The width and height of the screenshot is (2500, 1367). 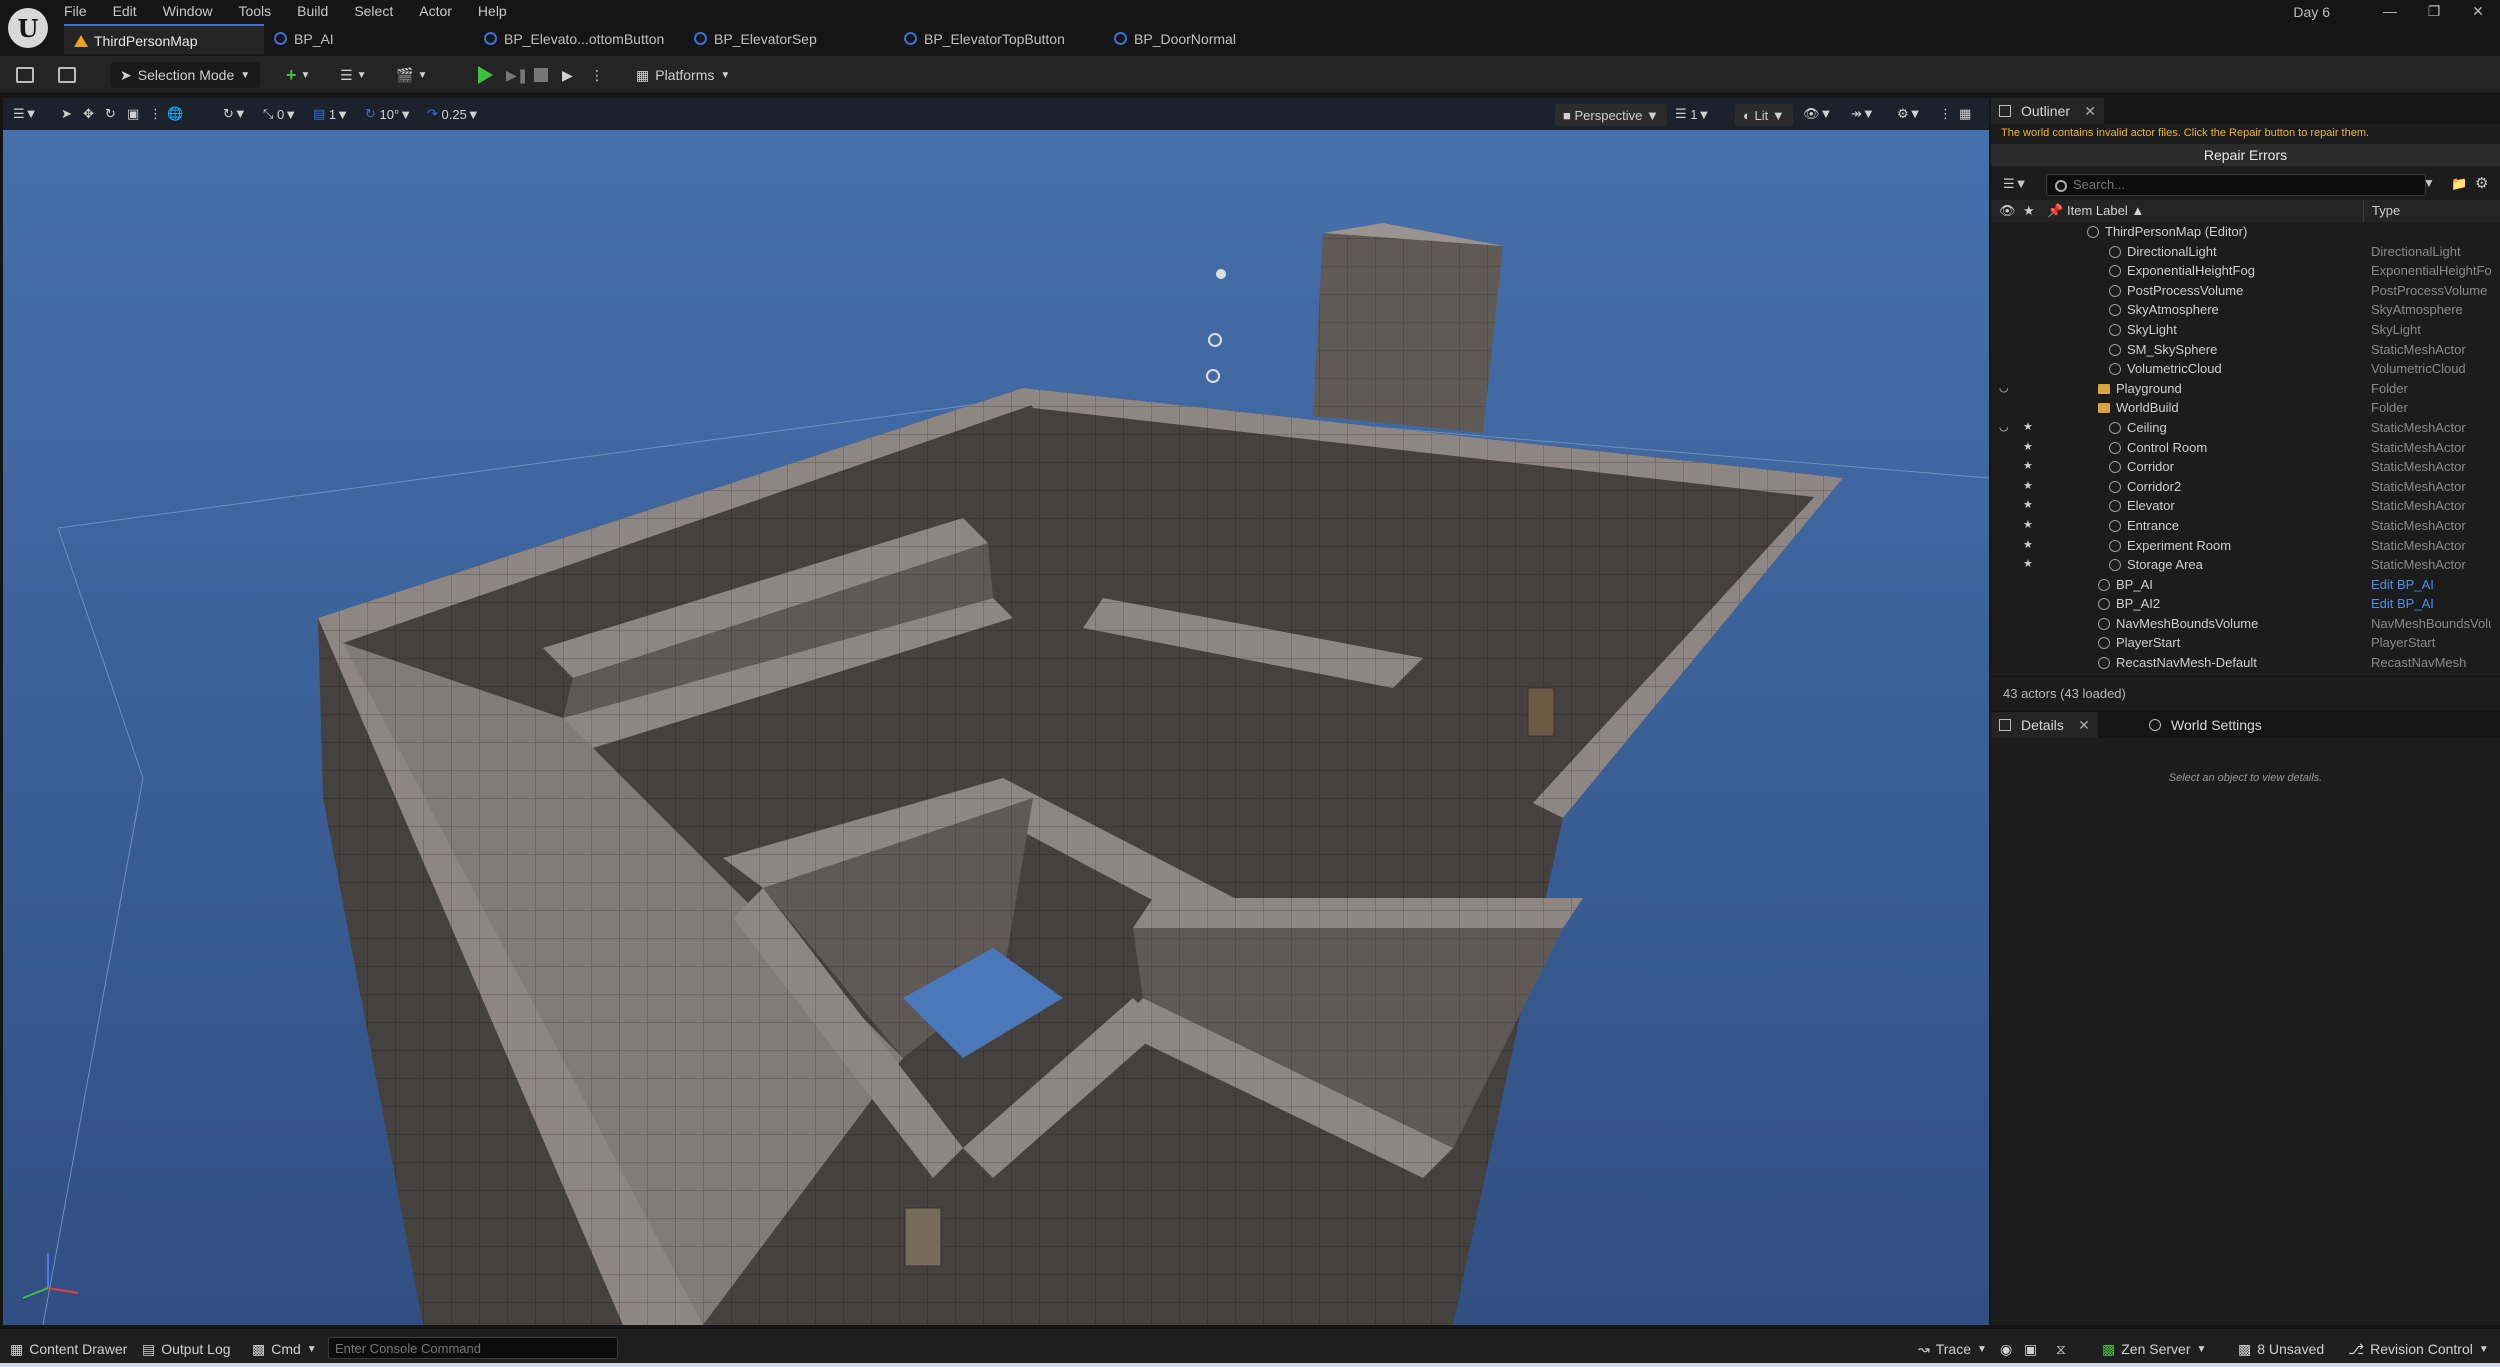 I want to click on outliner-row: BP_AI2 Edit BP_AI, so click(x=2245, y=604).